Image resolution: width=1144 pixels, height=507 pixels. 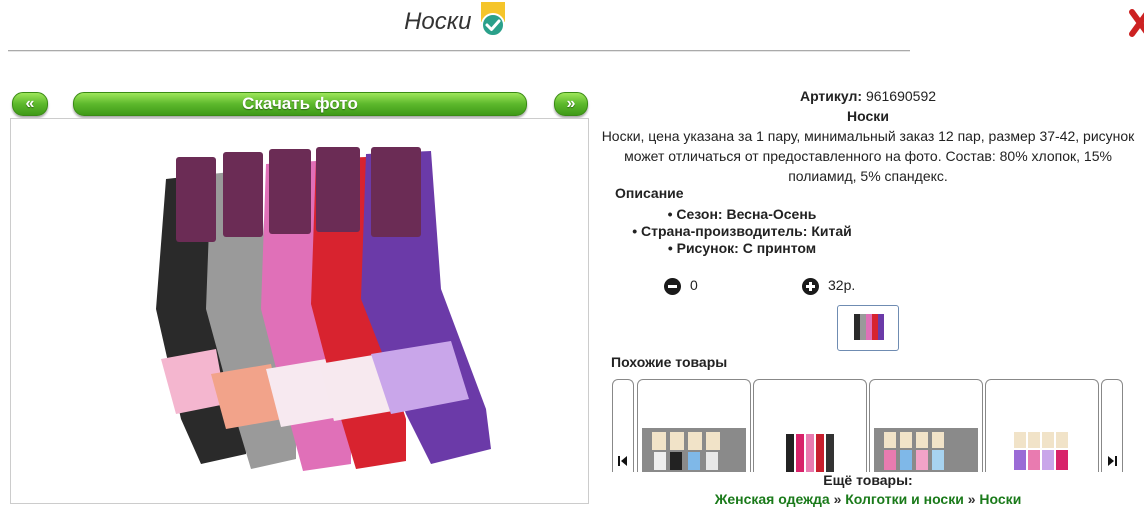 I want to click on spec-item: Страна-производитель: Китай, so click(x=742, y=231).